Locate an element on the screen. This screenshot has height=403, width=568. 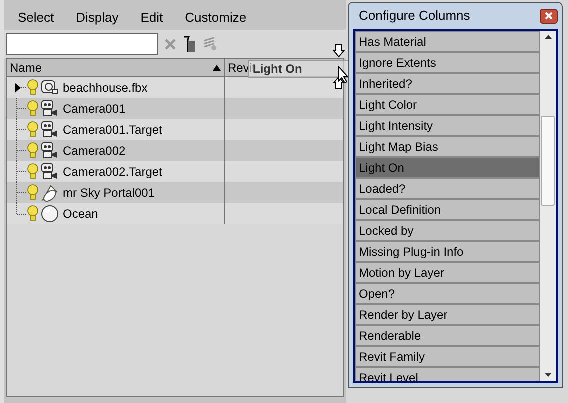
column-option: Inherited? is located at coordinates (447, 83).